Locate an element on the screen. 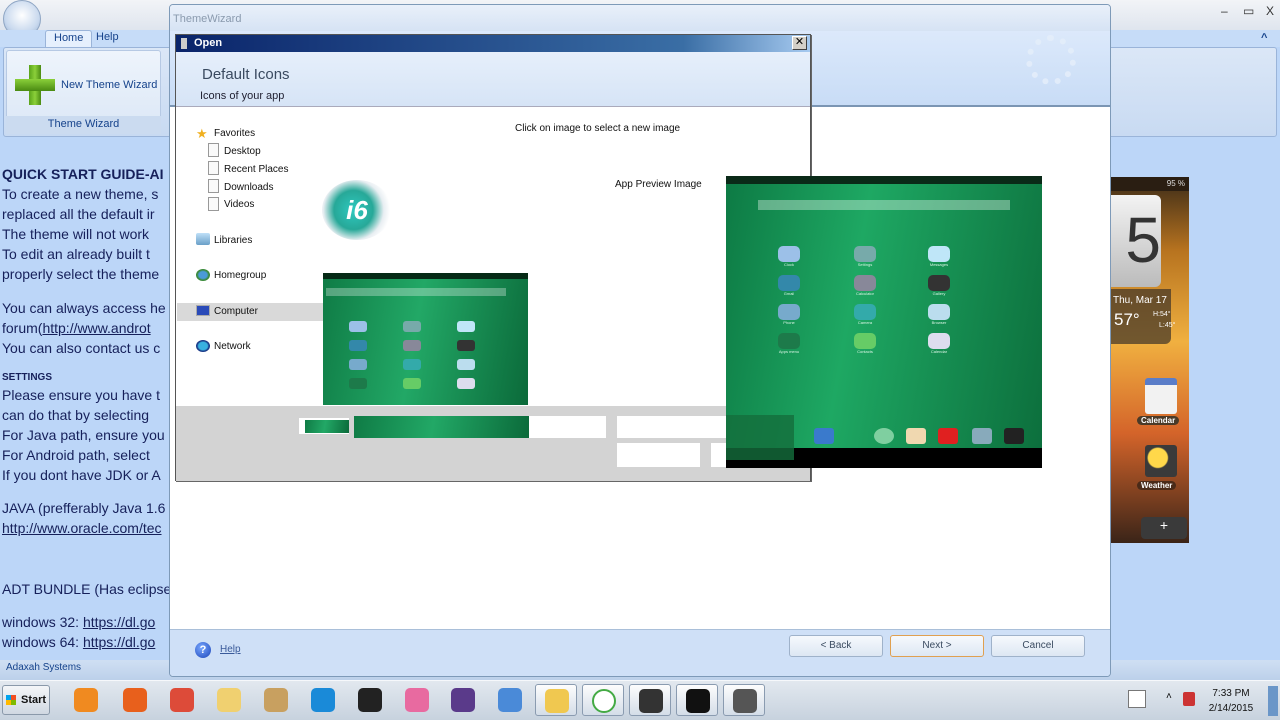 Image resolution: width=1280 pixels, height=720 pixels. theme-app-icon is located at coordinates (745, 701).